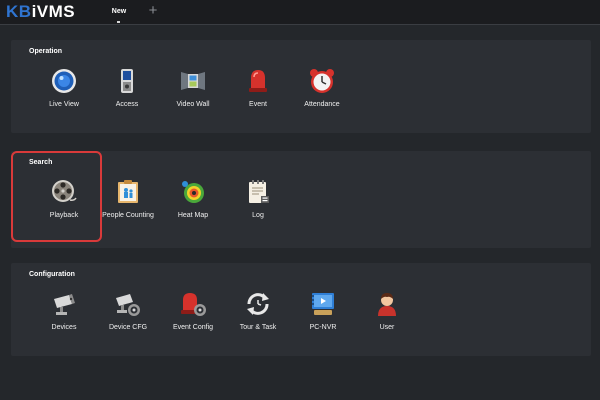 Image resolution: width=600 pixels, height=400 pixels. What do you see at coordinates (127, 81) in the screenshot?
I see `access-control-icon` at bounding box center [127, 81].